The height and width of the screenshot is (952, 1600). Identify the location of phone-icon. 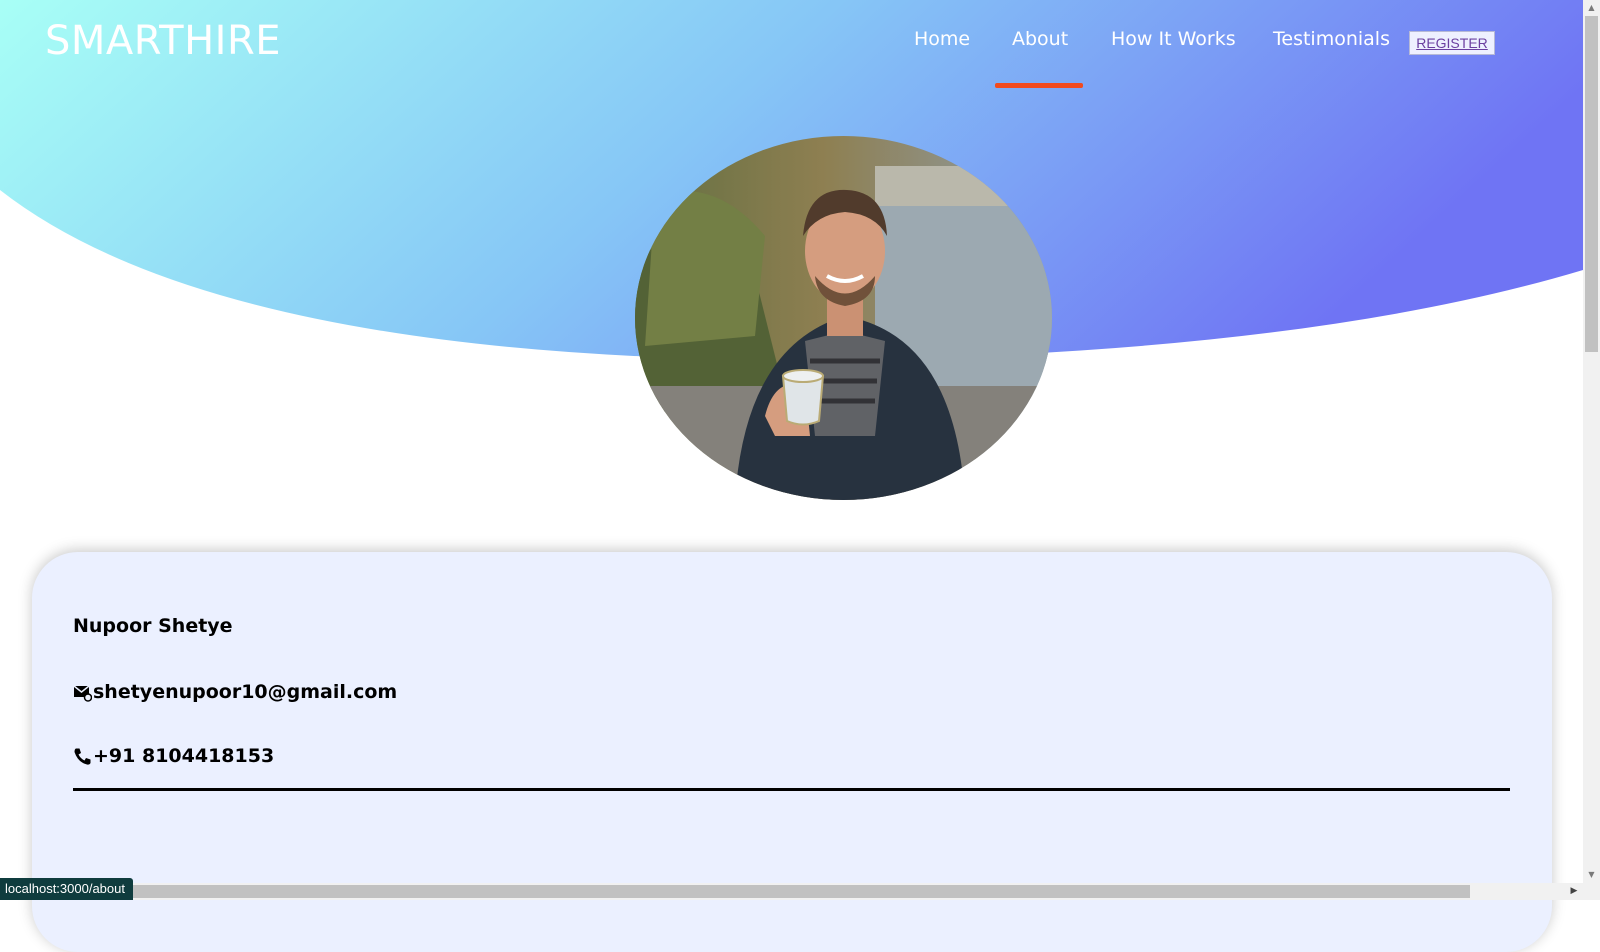
(82, 756).